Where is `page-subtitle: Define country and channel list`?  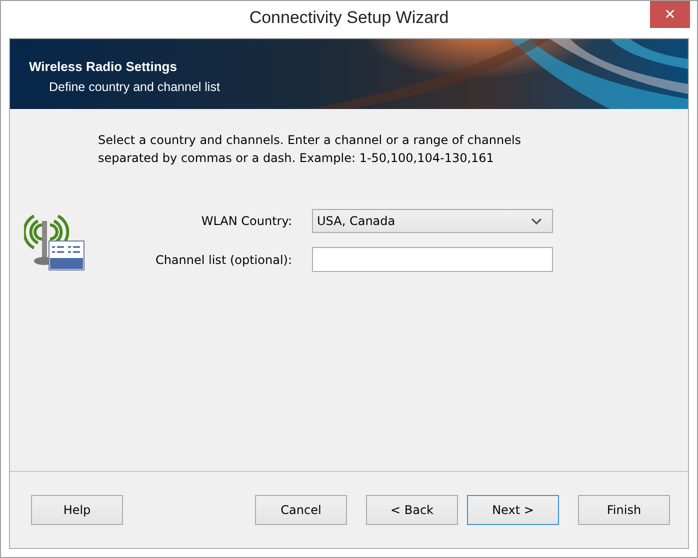 page-subtitle: Define country and channel list is located at coordinates (134, 87).